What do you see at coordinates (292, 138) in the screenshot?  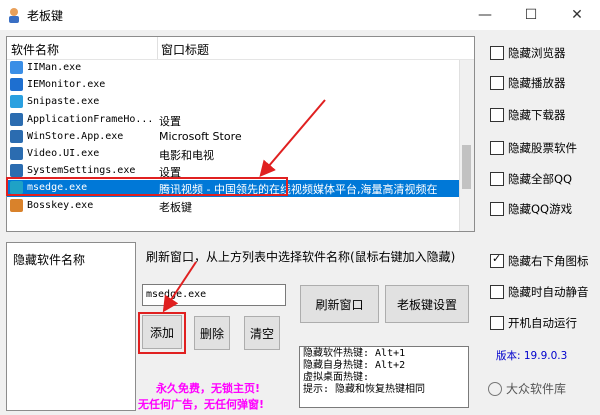 I see `annotation-arrow-to-row` at bounding box center [292, 138].